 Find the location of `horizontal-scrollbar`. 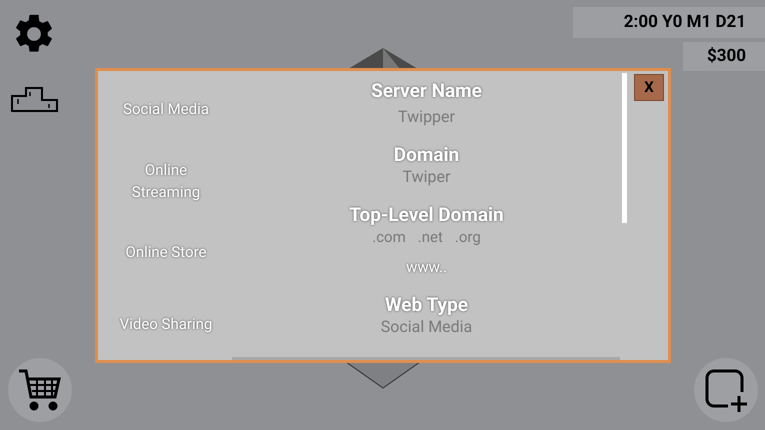

horizontal-scrollbar is located at coordinates (426, 358).